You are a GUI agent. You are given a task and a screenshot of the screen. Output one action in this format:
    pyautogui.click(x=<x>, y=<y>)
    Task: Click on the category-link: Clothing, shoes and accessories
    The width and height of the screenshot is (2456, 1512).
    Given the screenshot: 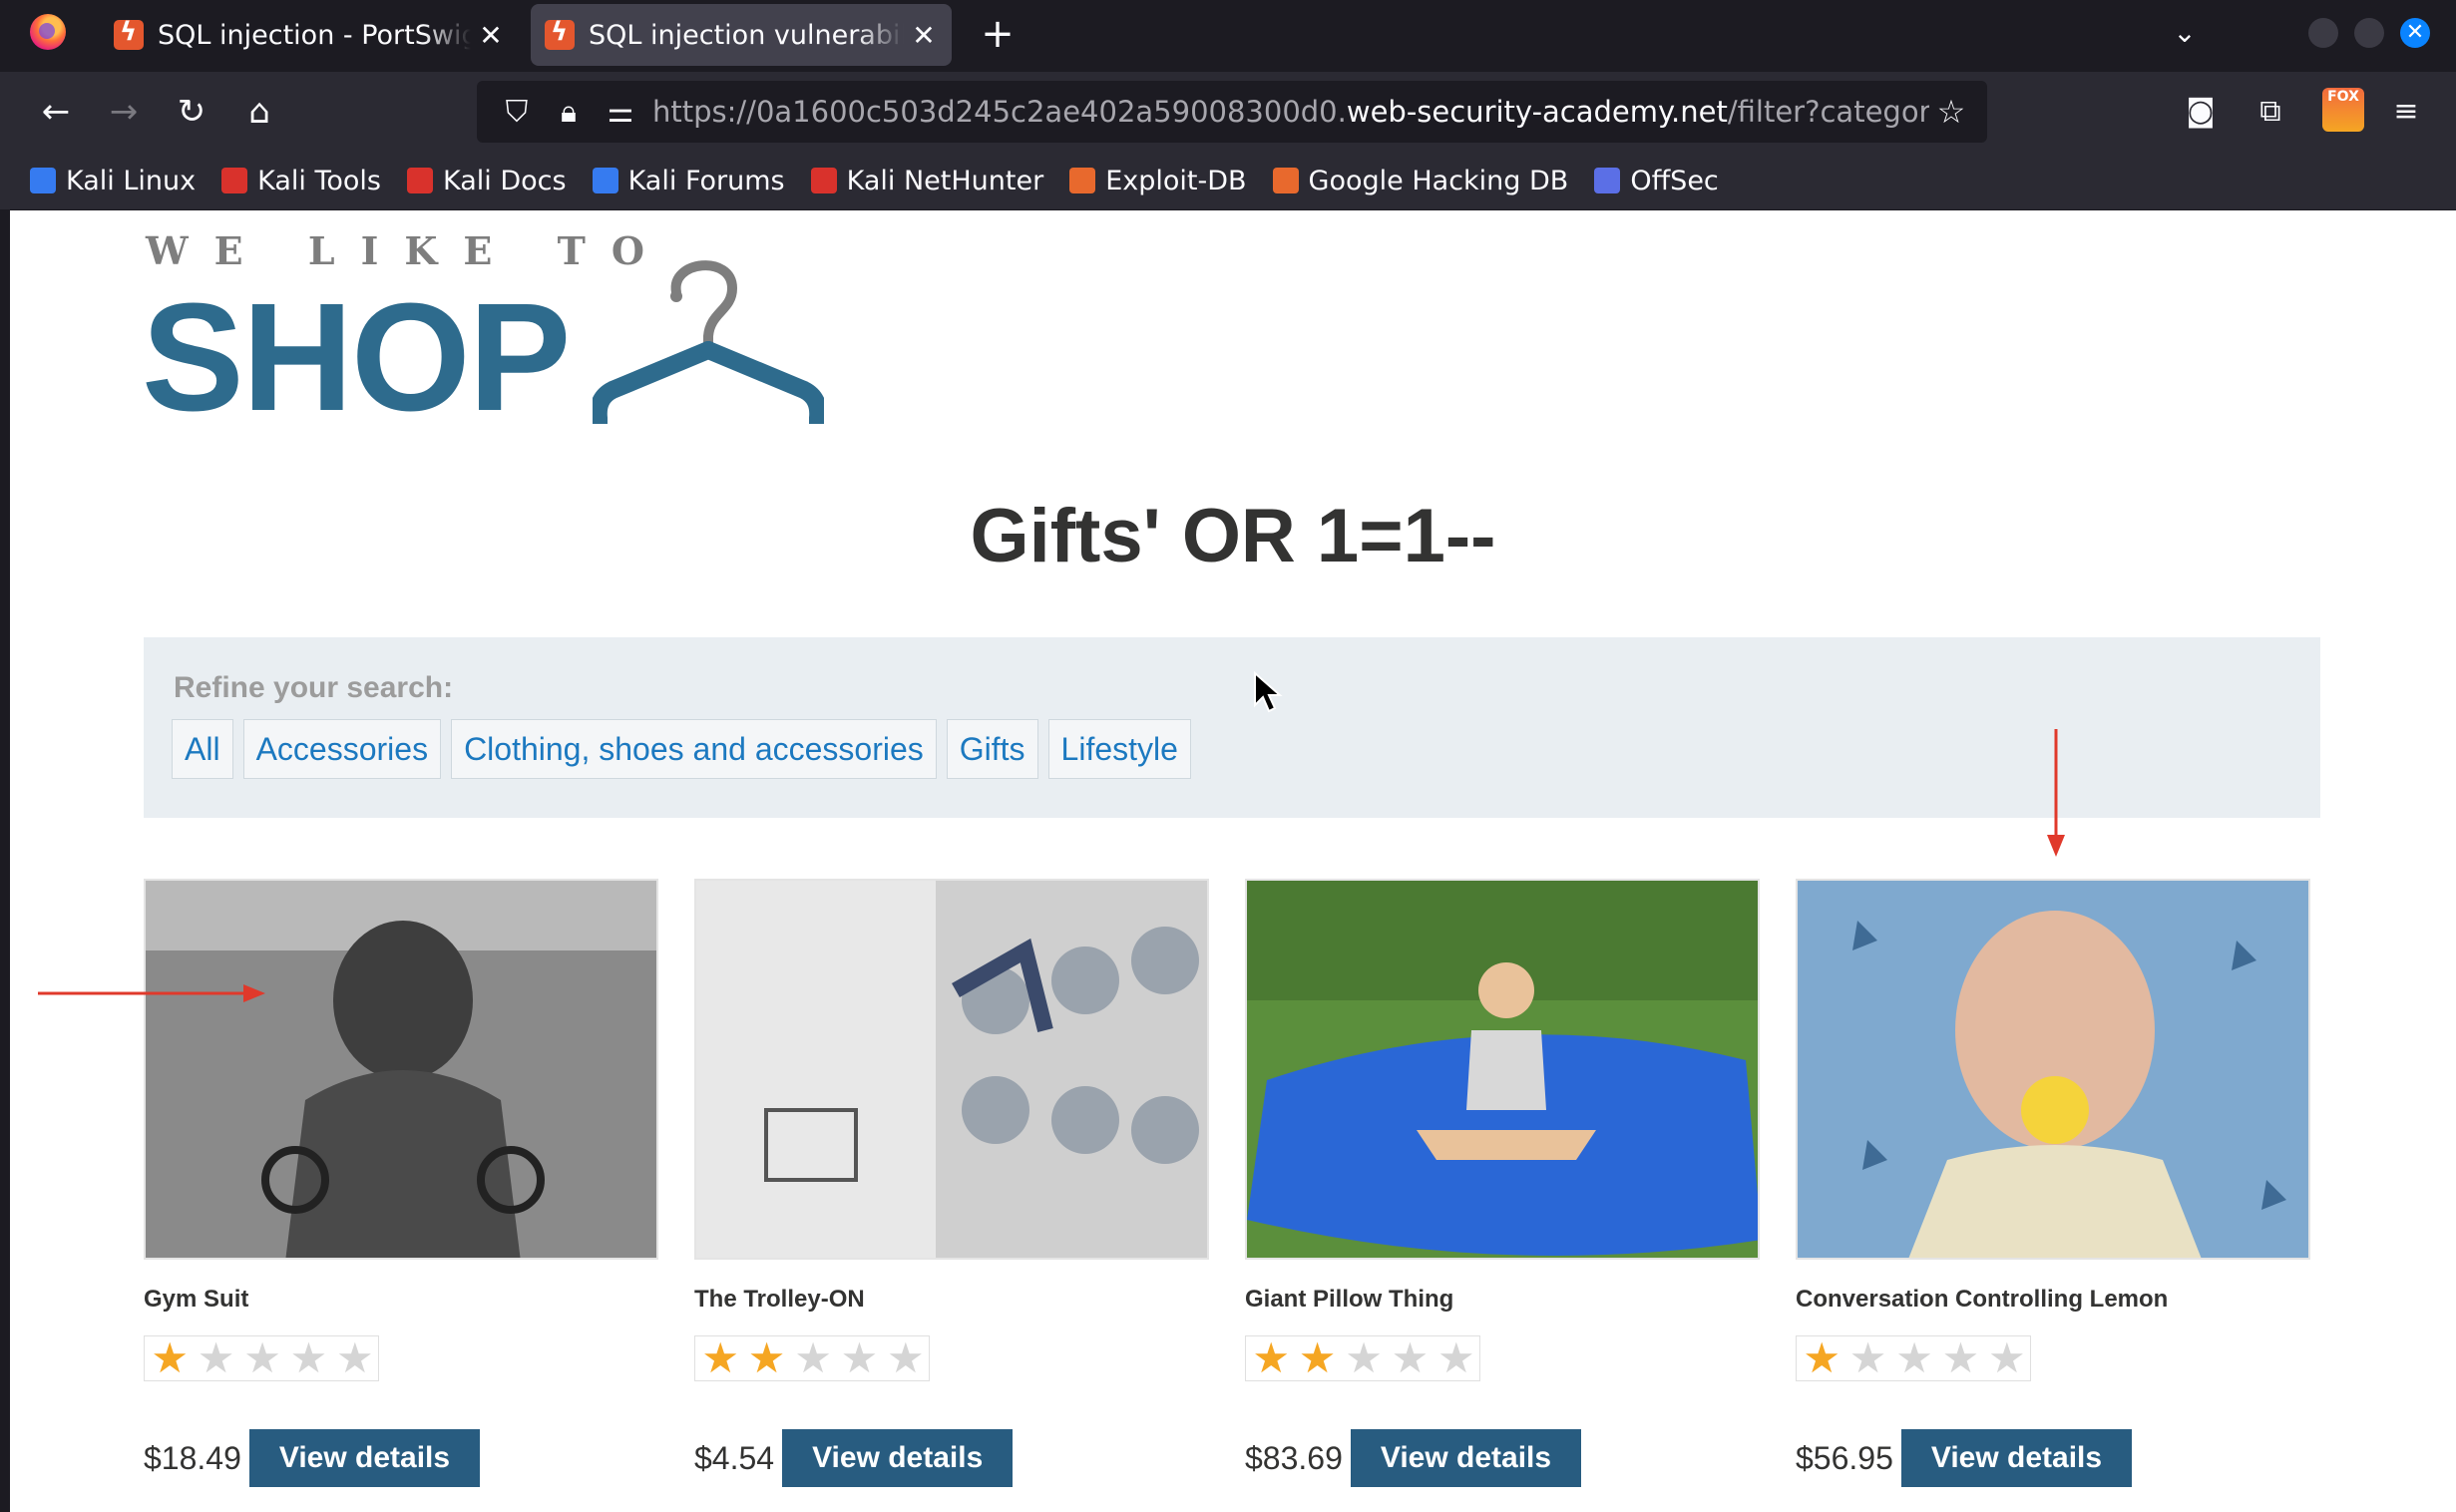 What is the action you would take?
    pyautogui.click(x=694, y=749)
    